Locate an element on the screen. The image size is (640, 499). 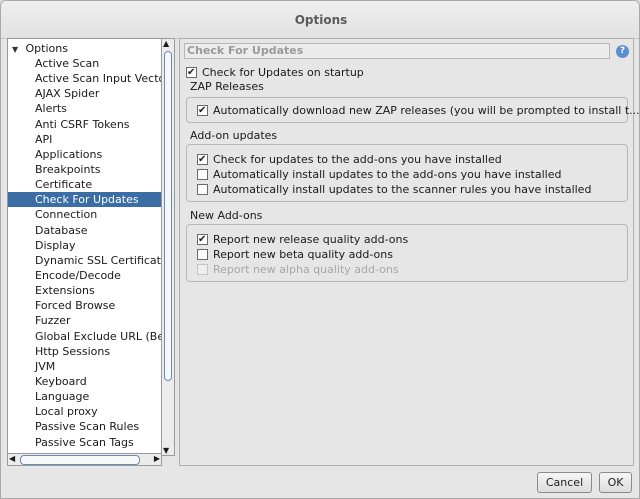
tree-item: Local proxy is located at coordinates (84, 411).